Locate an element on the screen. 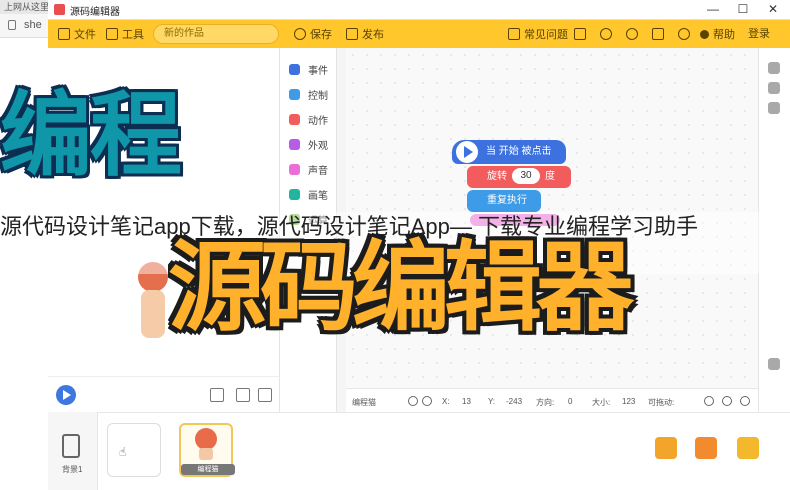  music-note-icon is located at coordinates (666, 448).